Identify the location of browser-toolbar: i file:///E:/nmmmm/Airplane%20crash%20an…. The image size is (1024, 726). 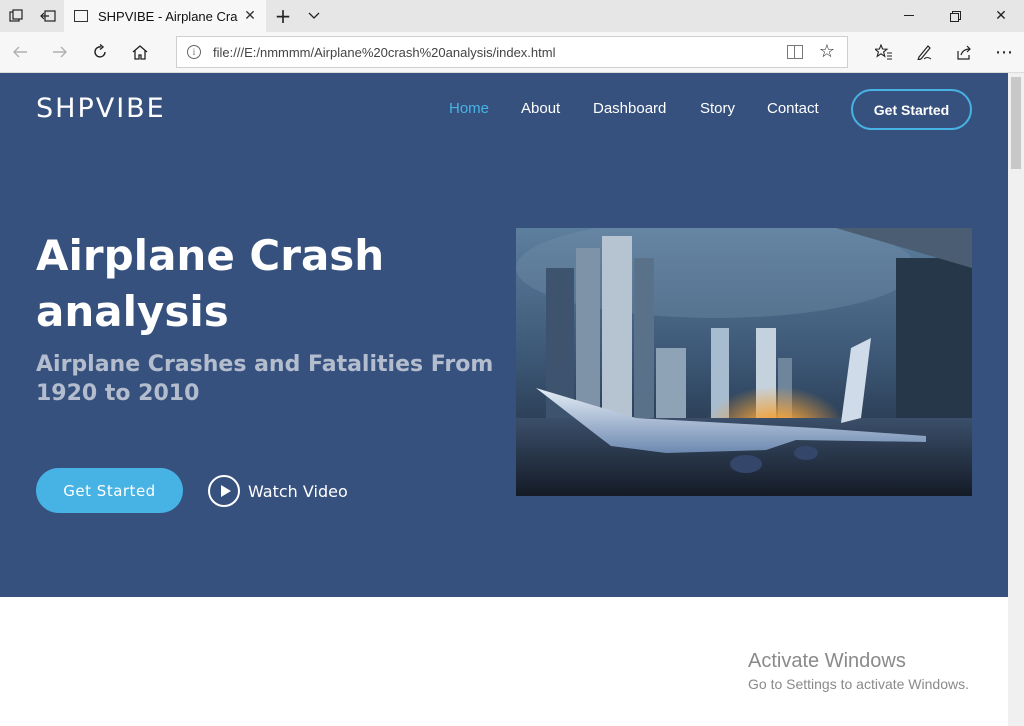
(512, 52).